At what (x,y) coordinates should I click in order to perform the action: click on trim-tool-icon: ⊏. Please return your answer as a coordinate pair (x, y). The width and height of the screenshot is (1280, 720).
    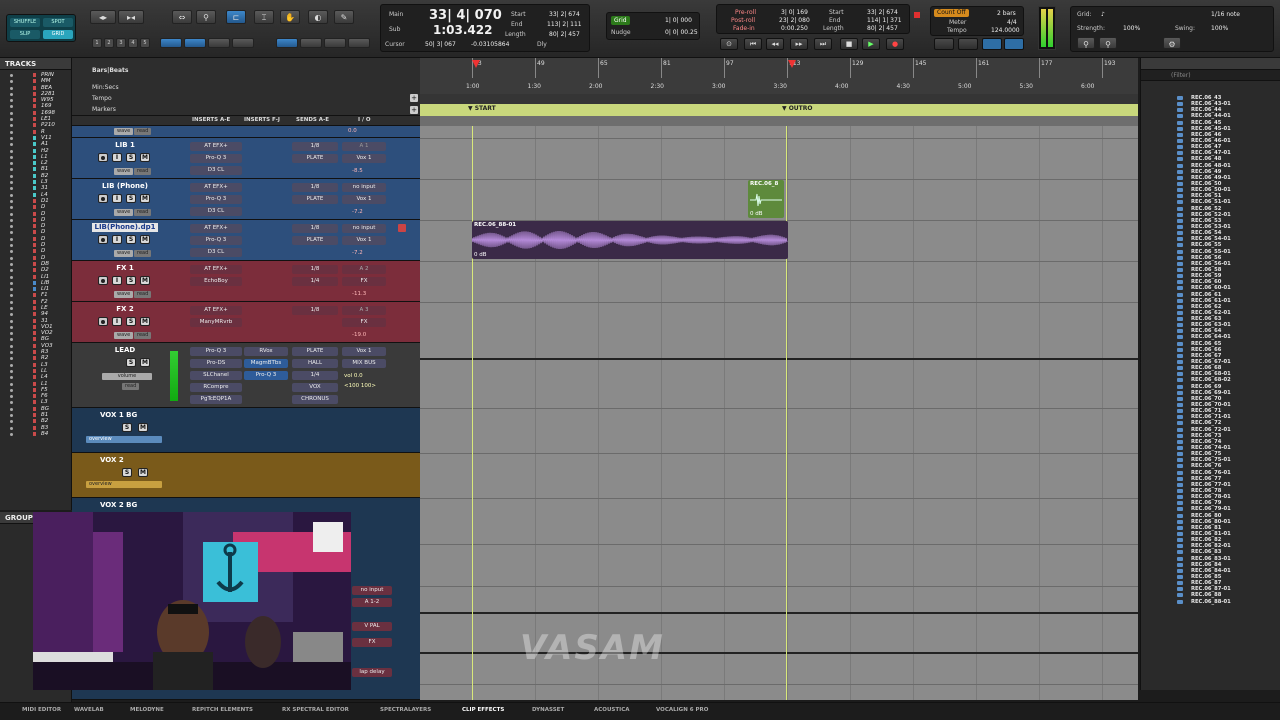
    Looking at the image, I should click on (236, 17).